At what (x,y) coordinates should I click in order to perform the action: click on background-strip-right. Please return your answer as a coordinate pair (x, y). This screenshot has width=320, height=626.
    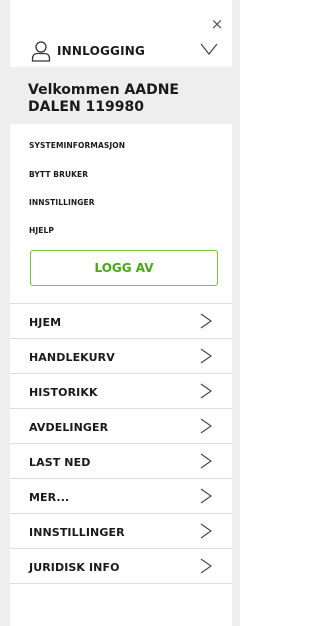
    Looking at the image, I should click on (236, 313).